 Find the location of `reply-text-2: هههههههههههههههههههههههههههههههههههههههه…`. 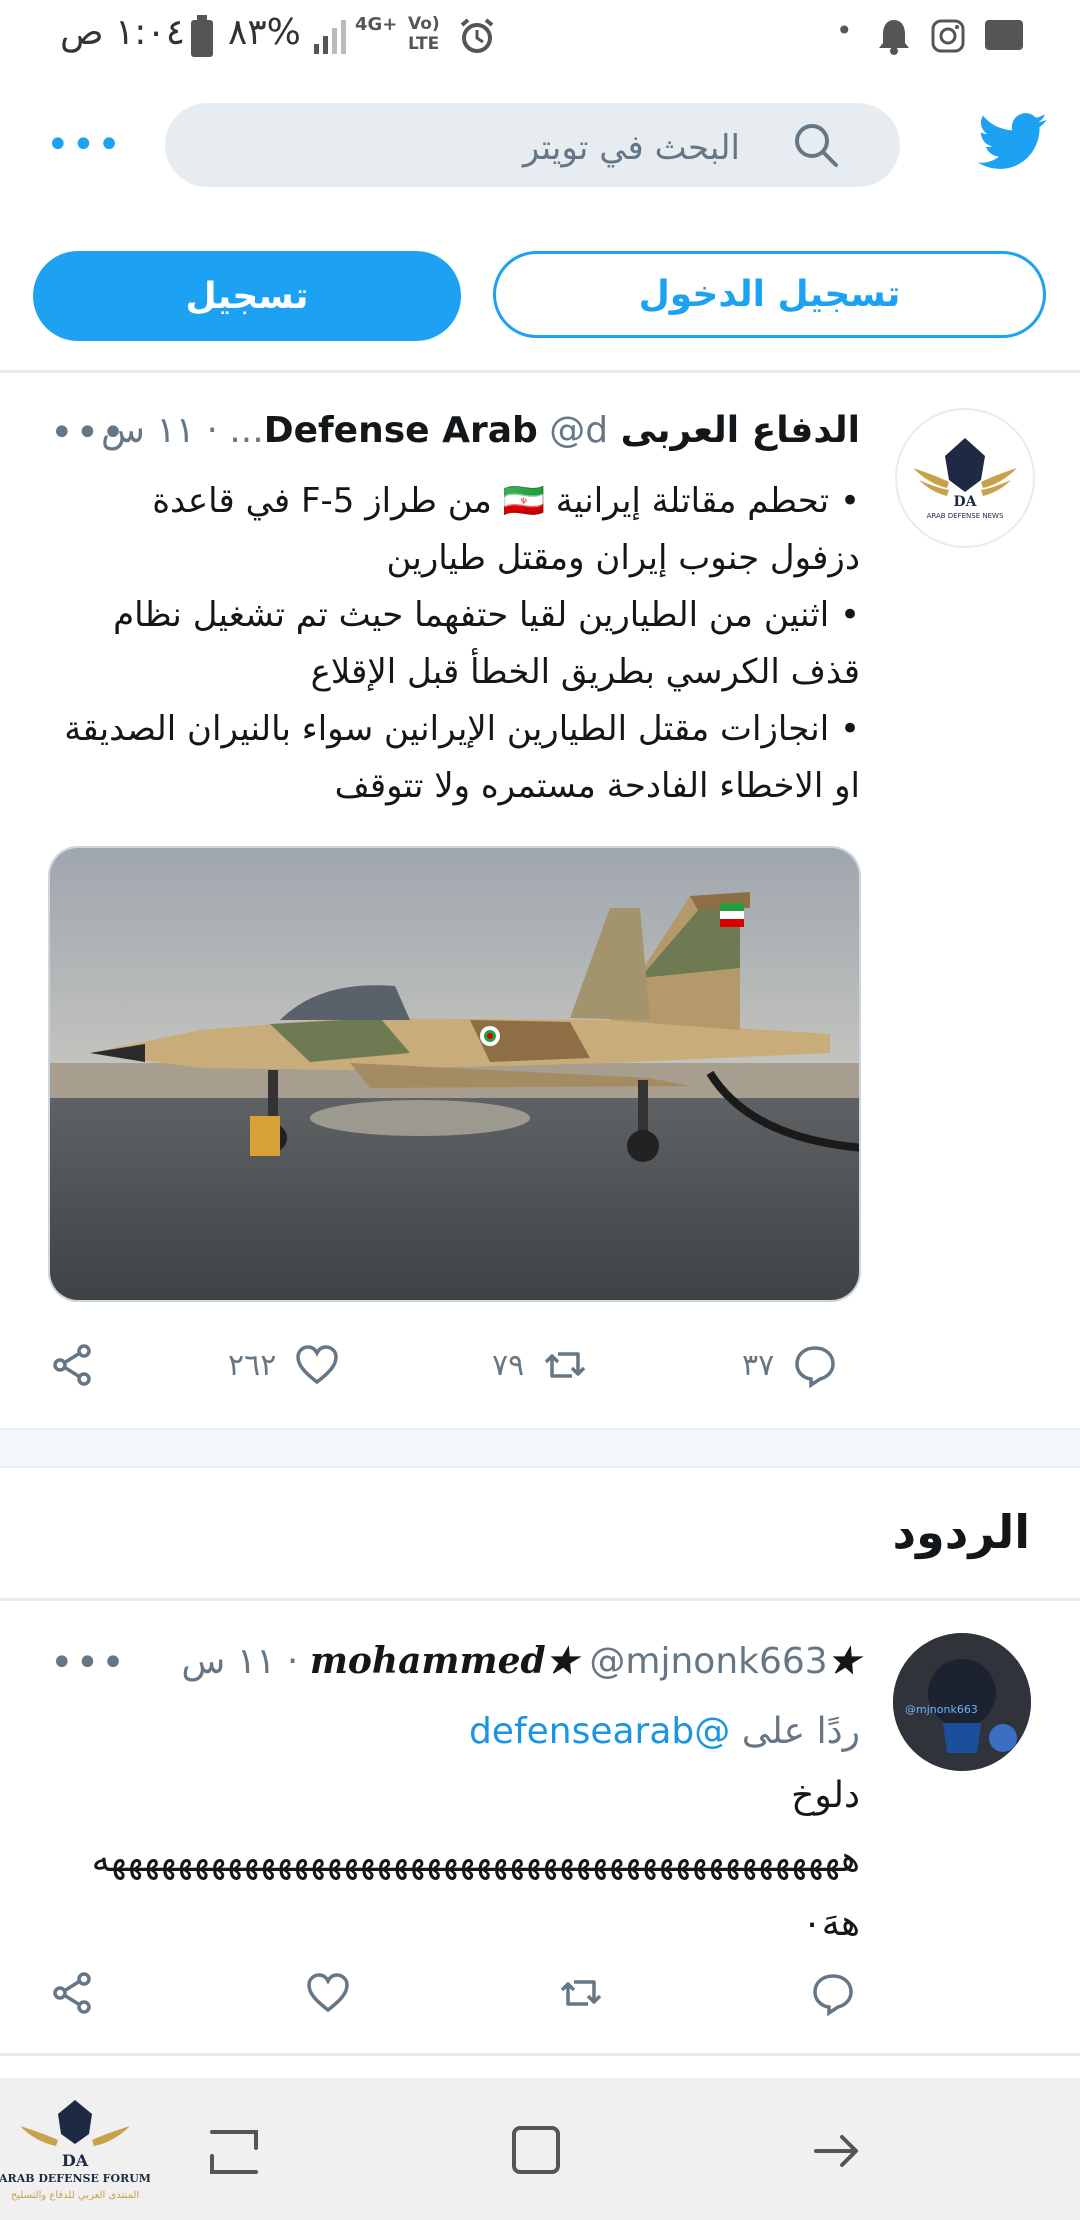

reply-text-2: هههههههههههههههههههههههههههههههههههههههه… is located at coordinates (475, 1859).